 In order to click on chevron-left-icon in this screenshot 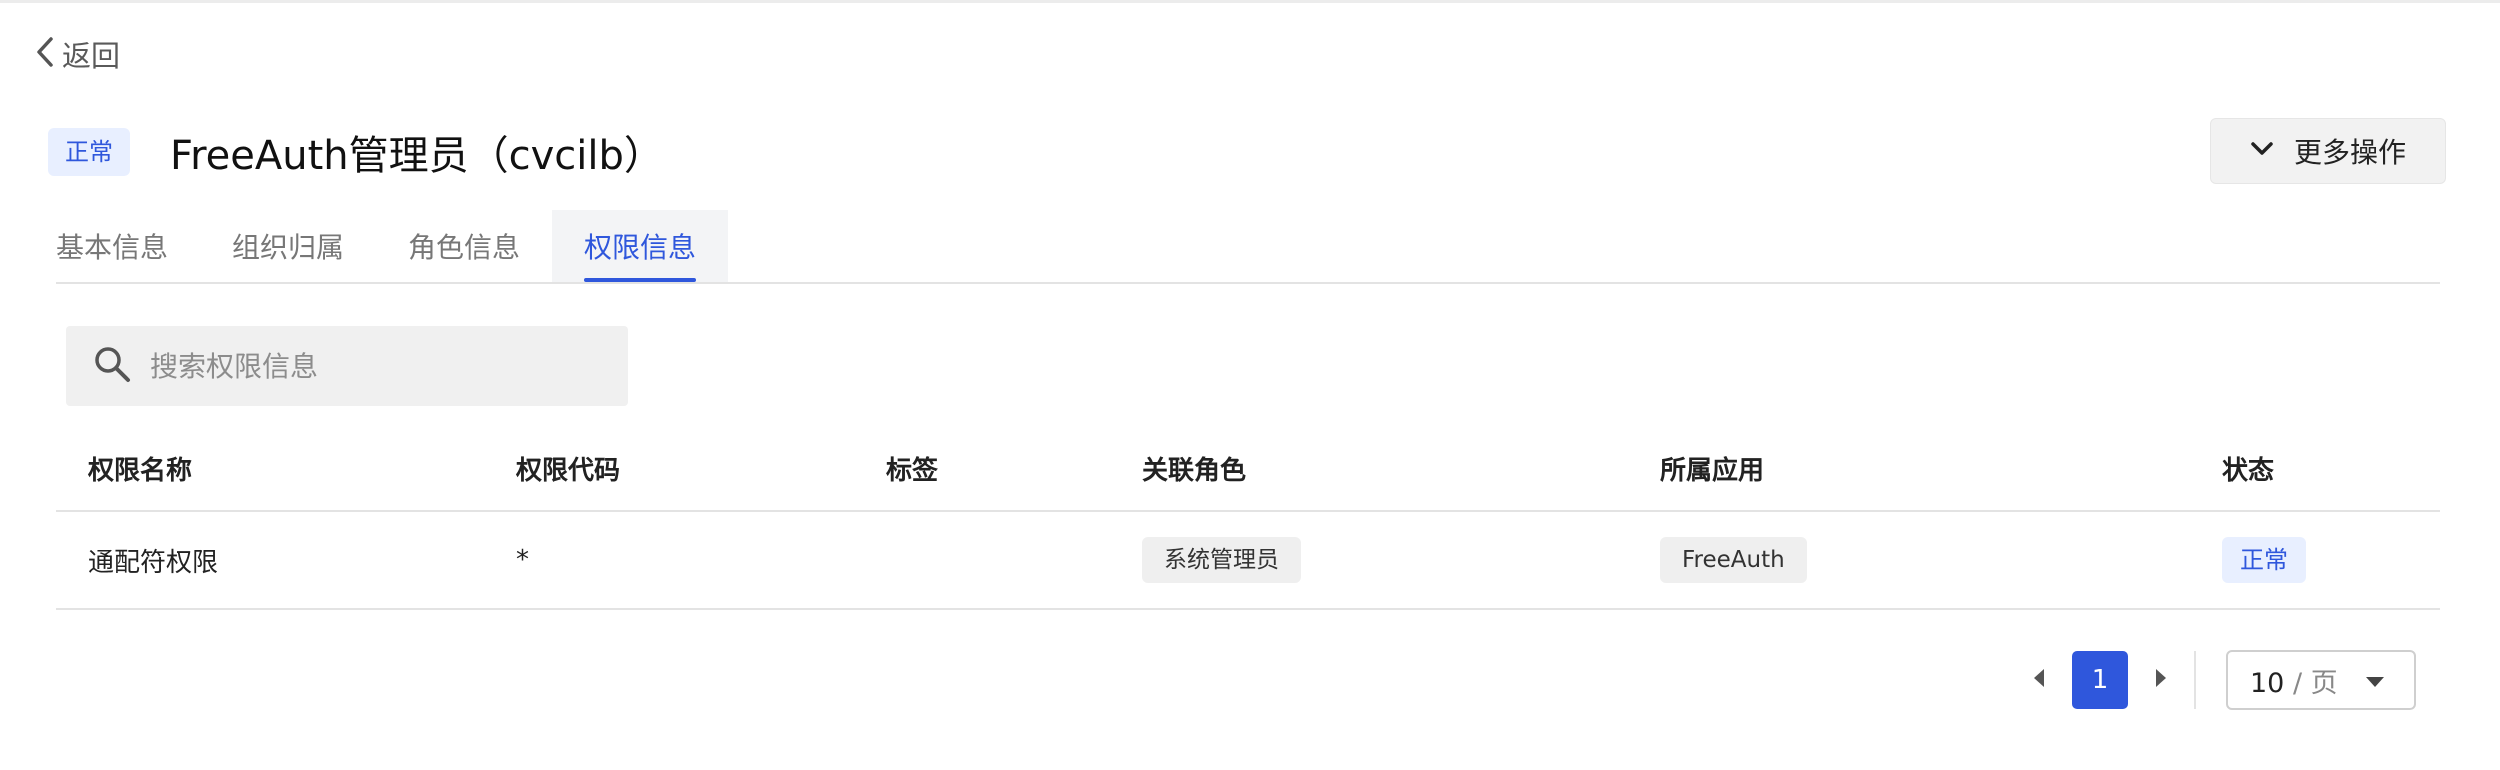, I will do `click(45, 54)`.